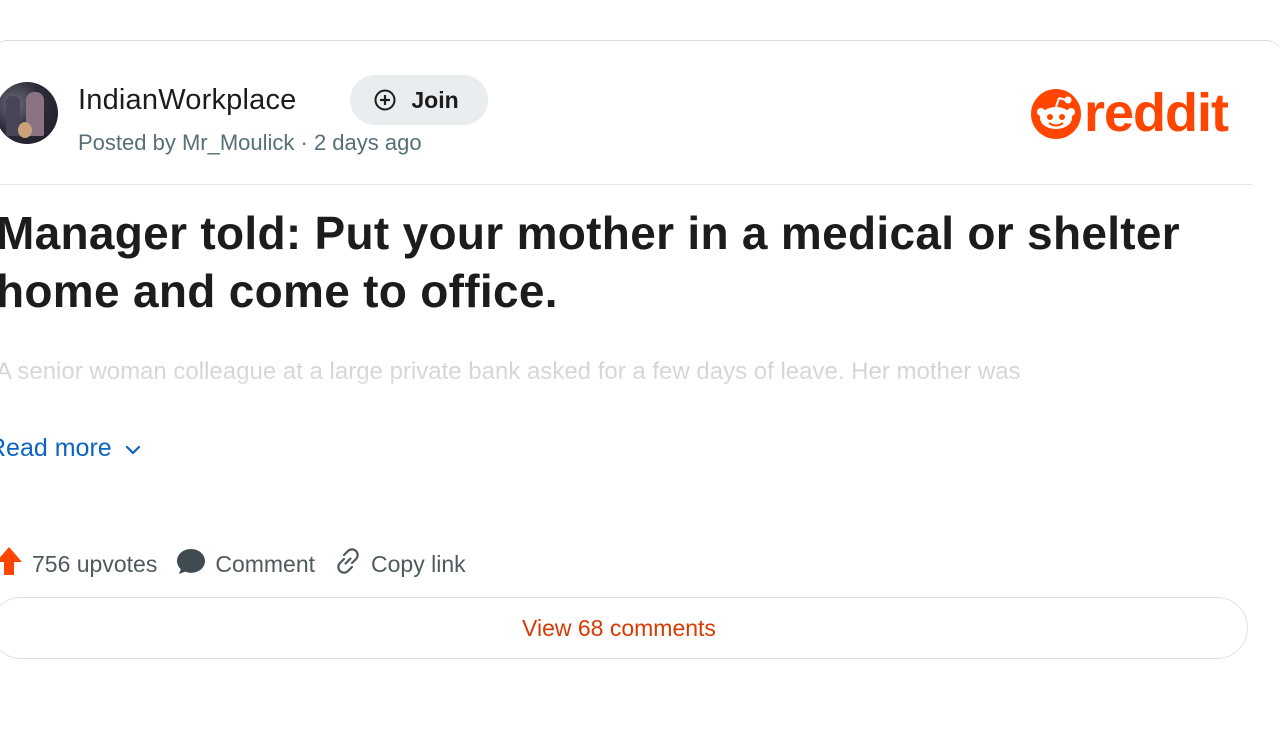  What do you see at coordinates (418, 563) in the screenshot?
I see `copy-link-label: Copy link` at bounding box center [418, 563].